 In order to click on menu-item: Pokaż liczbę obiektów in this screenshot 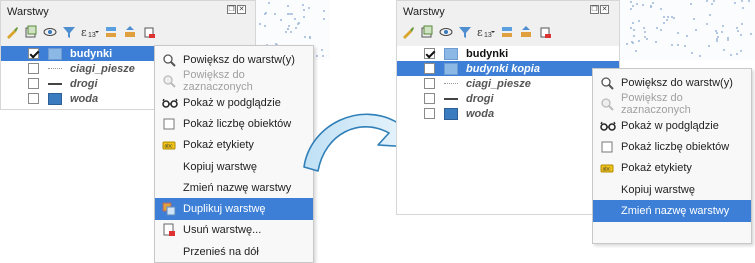, I will do `click(672, 147)`.